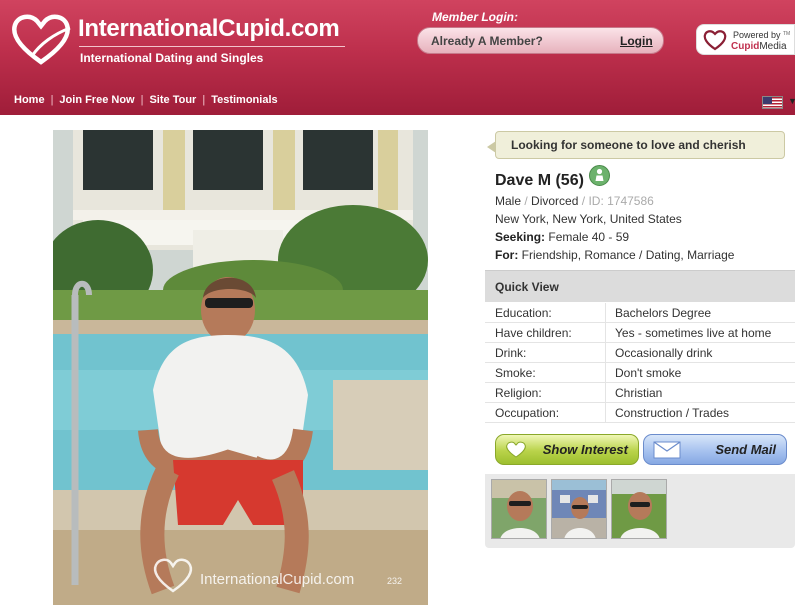 The image size is (795, 609). What do you see at coordinates (791, 101) in the screenshot?
I see `language-dropdown-caret-icon: ▼` at bounding box center [791, 101].